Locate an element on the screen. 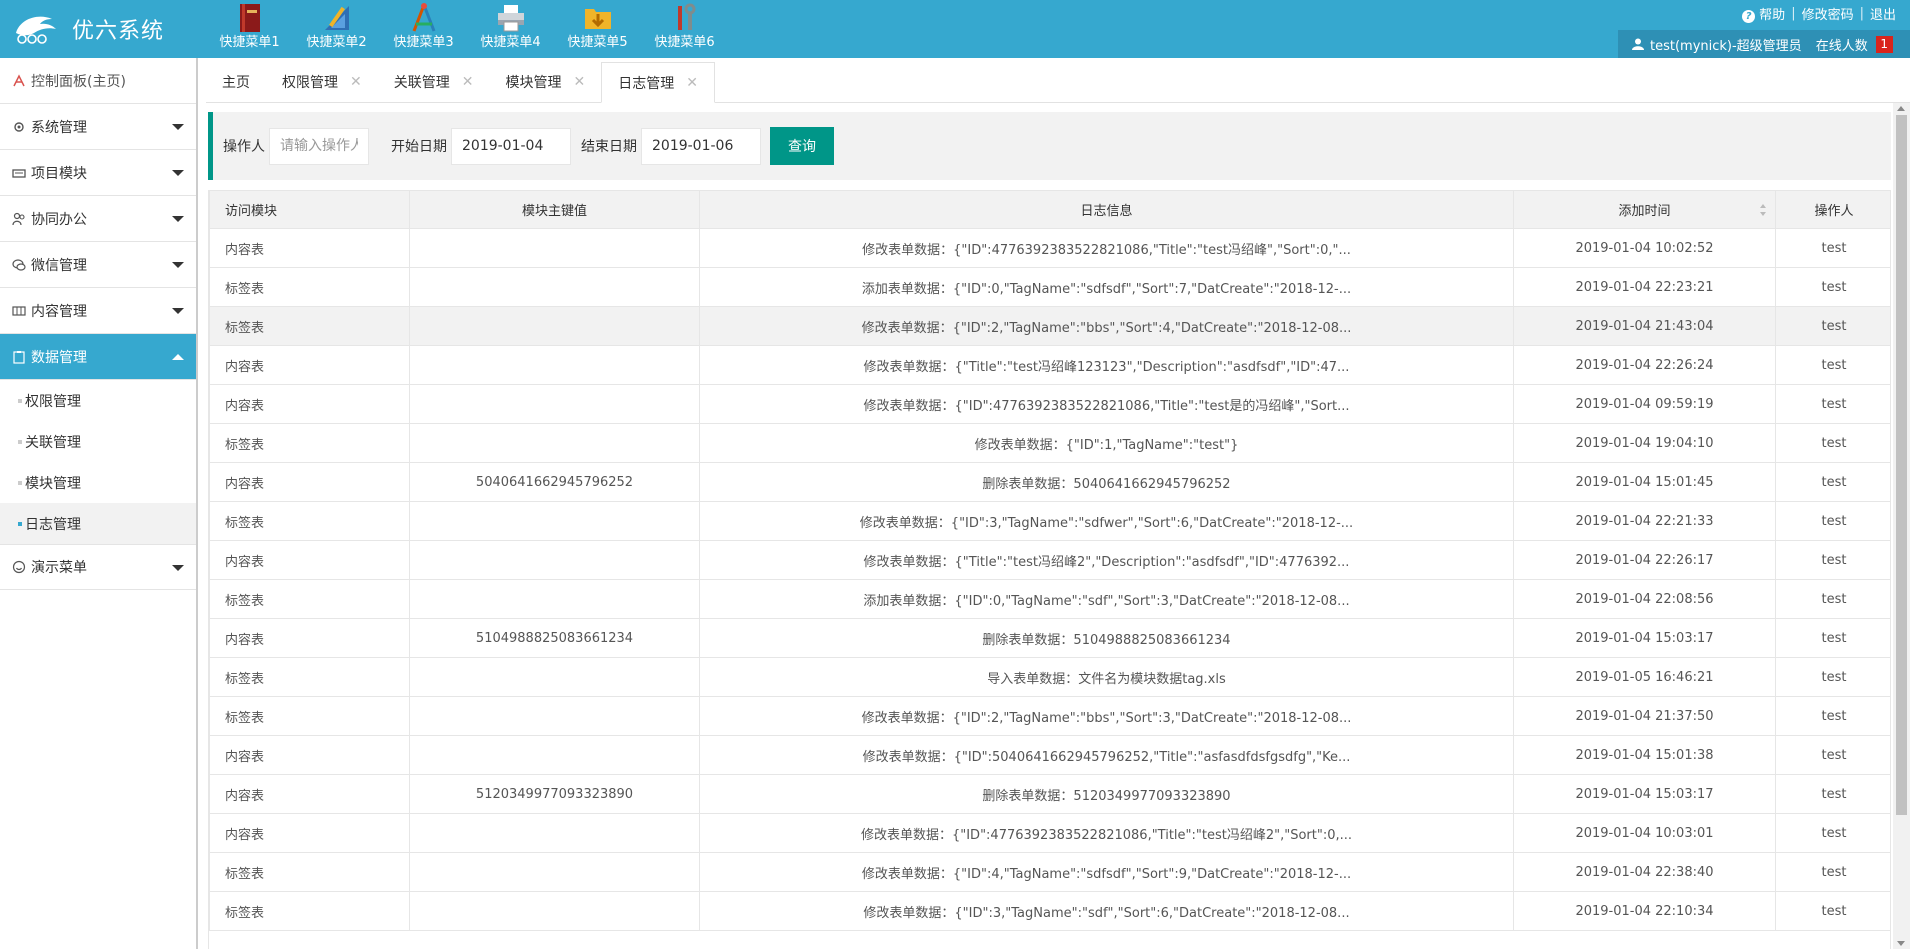 This screenshot has height=949, width=1910. quick-menu-6: 快捷菜单6 is located at coordinates (684, 26).